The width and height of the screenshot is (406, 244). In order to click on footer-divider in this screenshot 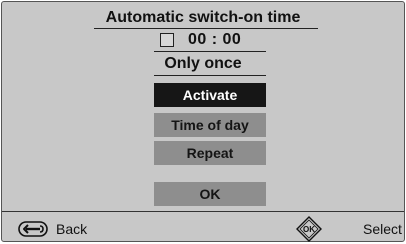, I will do `click(203, 211)`.